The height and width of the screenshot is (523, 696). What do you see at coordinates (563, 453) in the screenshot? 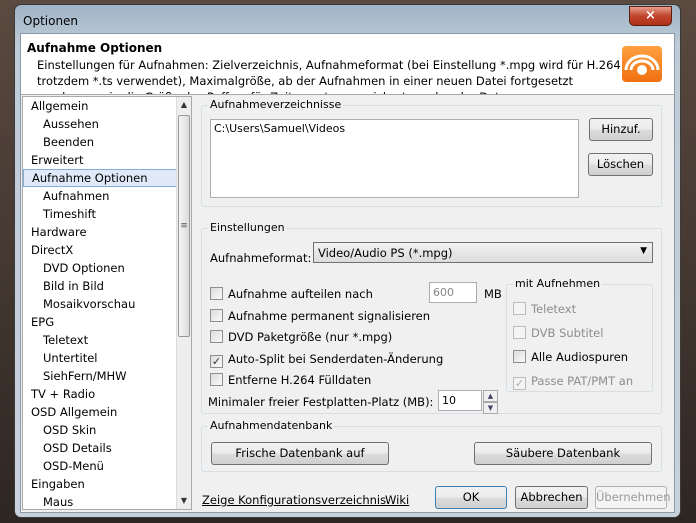
I see `clean-database-button: Säubere Datenbank` at bounding box center [563, 453].